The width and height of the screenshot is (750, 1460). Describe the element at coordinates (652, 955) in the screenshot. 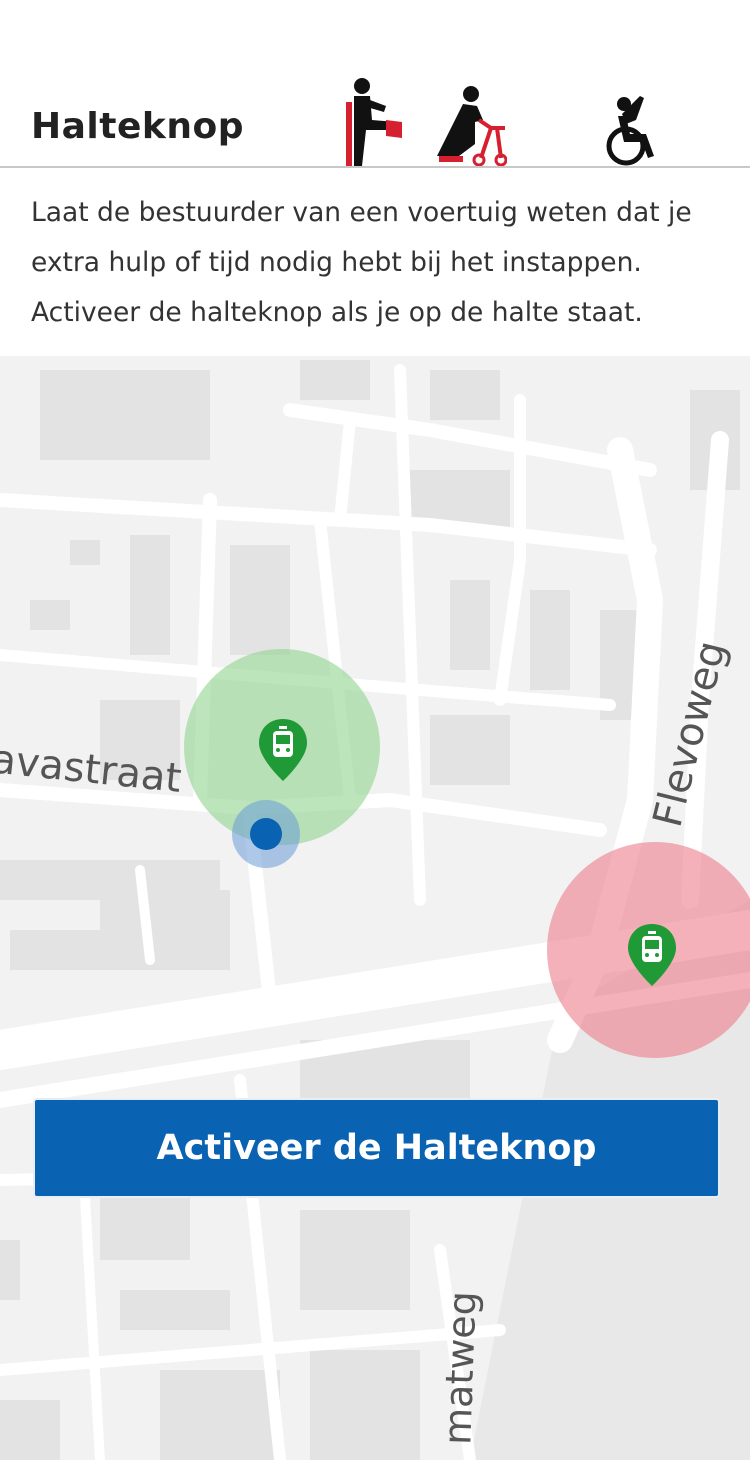

I see `tram-stop-pin-red-zone` at that location.